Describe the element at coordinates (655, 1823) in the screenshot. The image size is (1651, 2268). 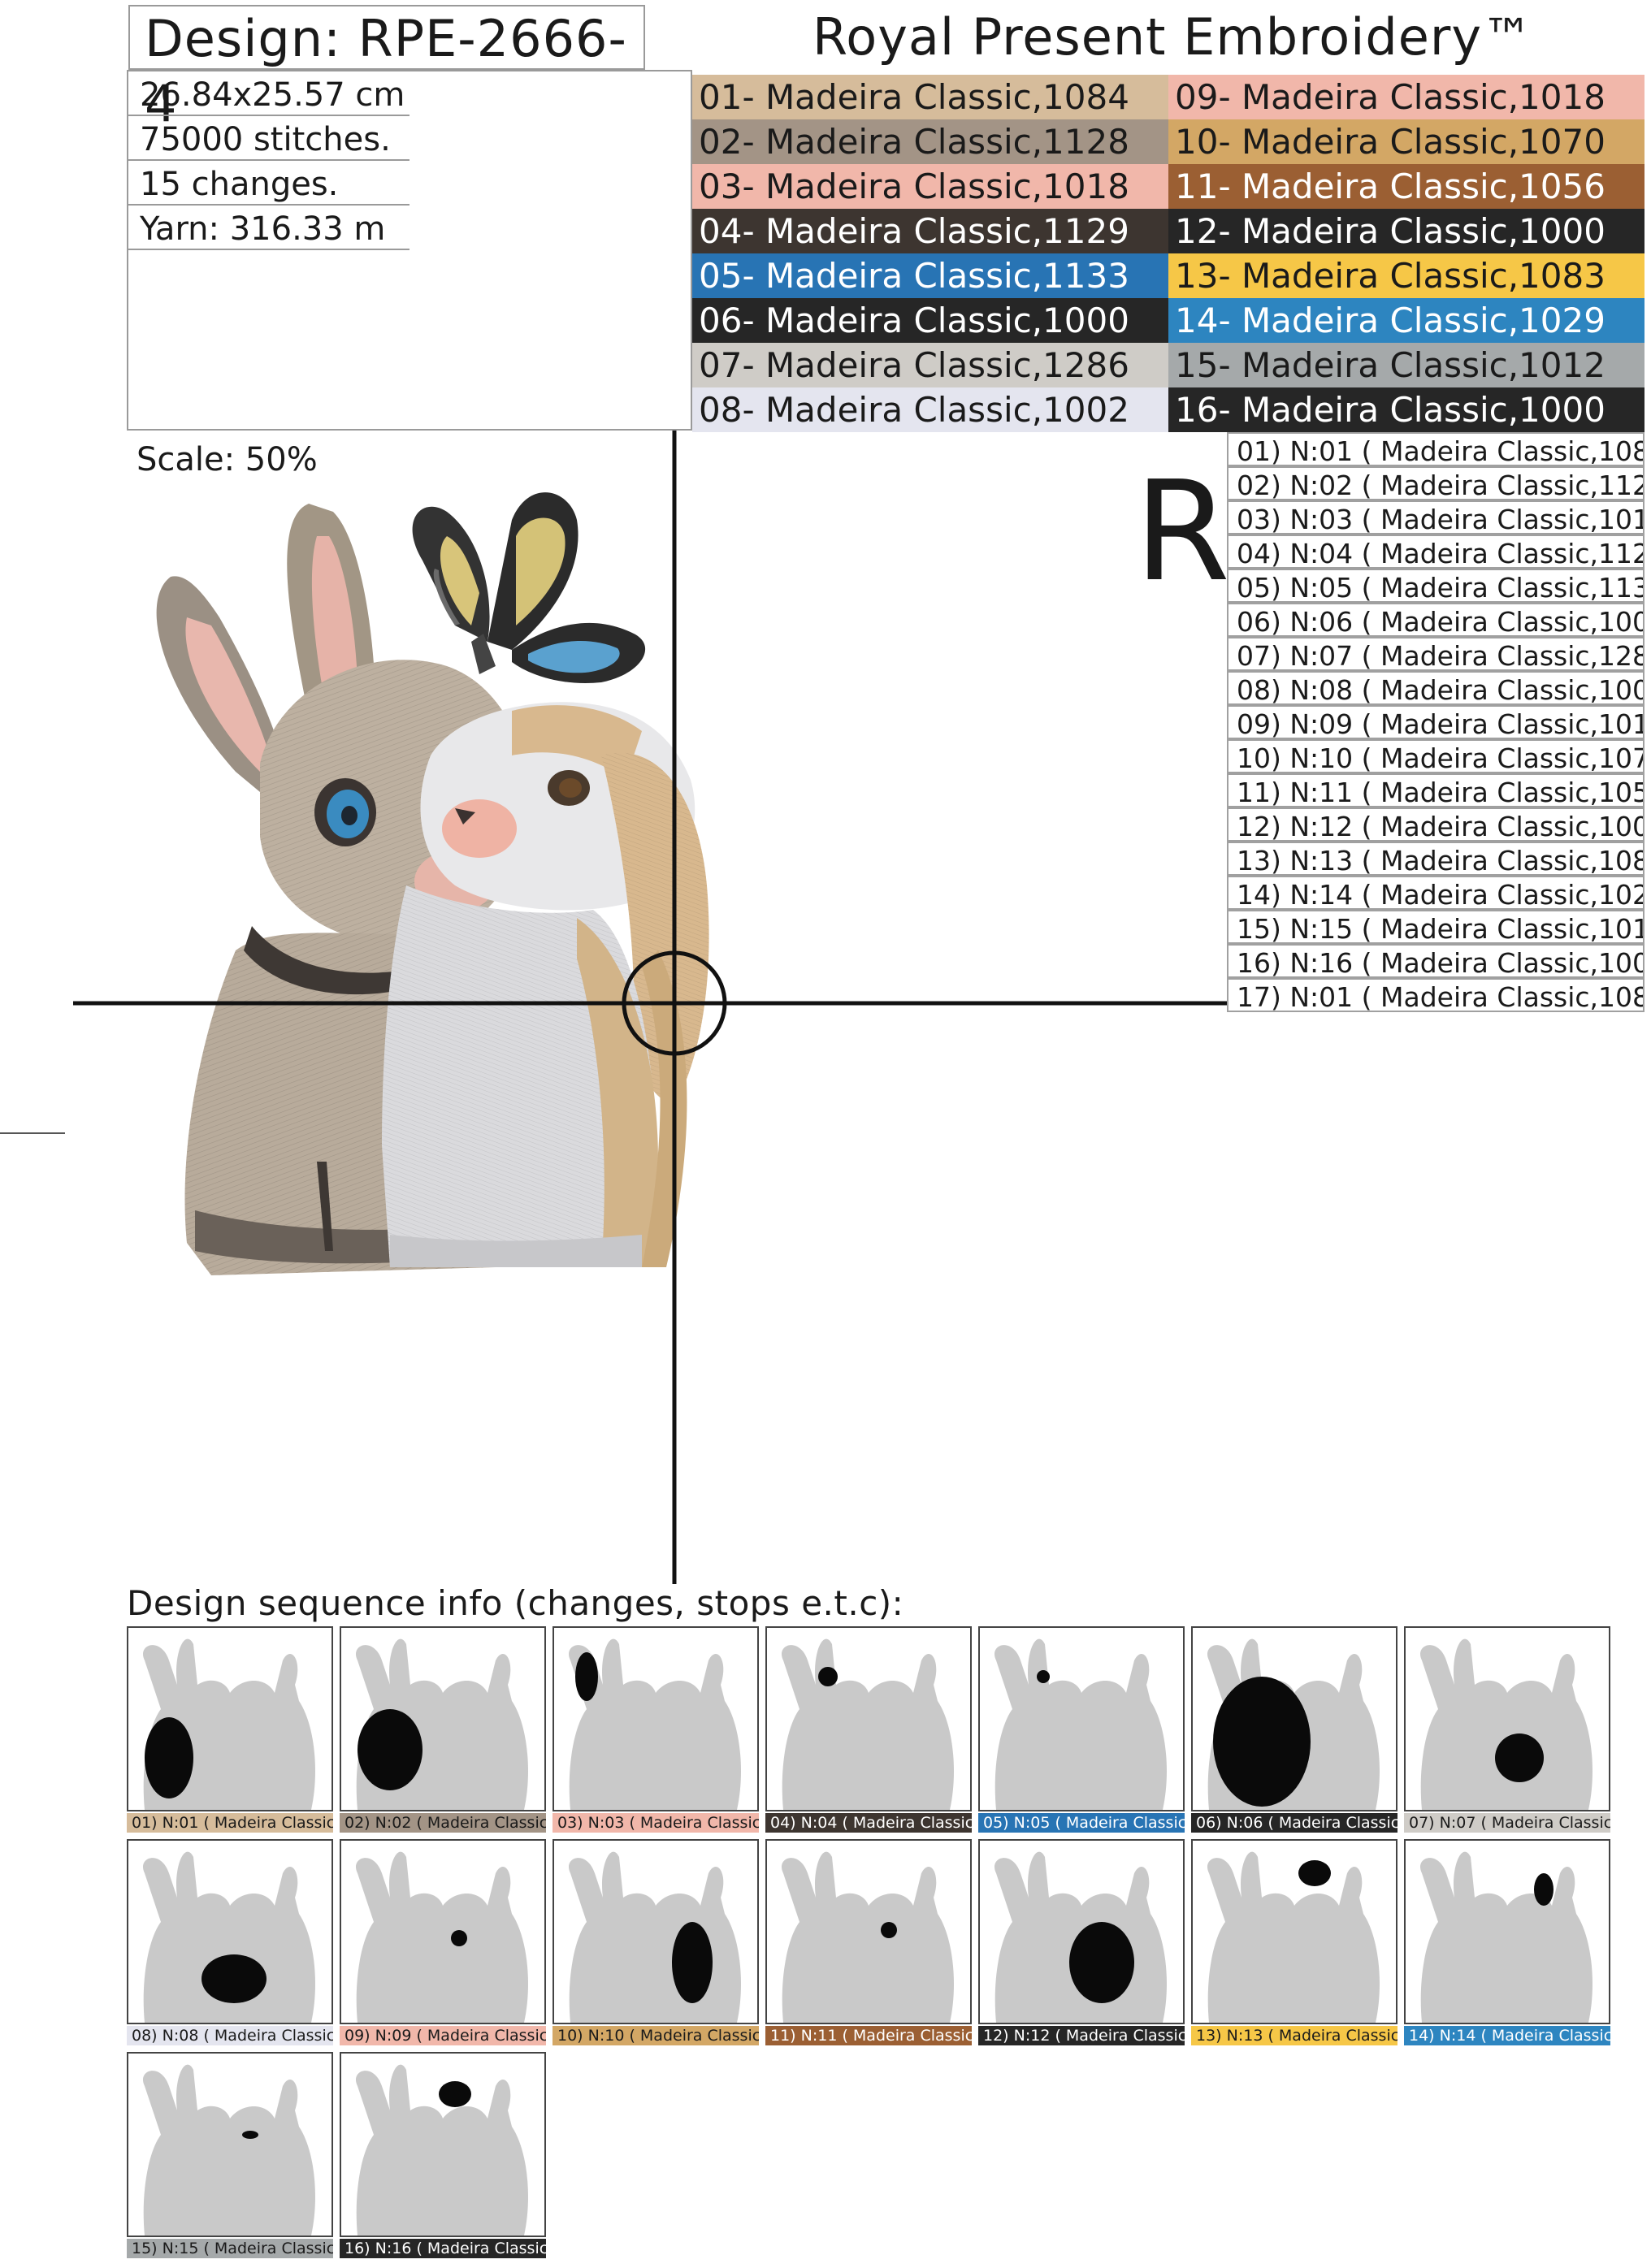
I see `thumbnail-label: 03) N:03 ( Madeira Classic` at that location.